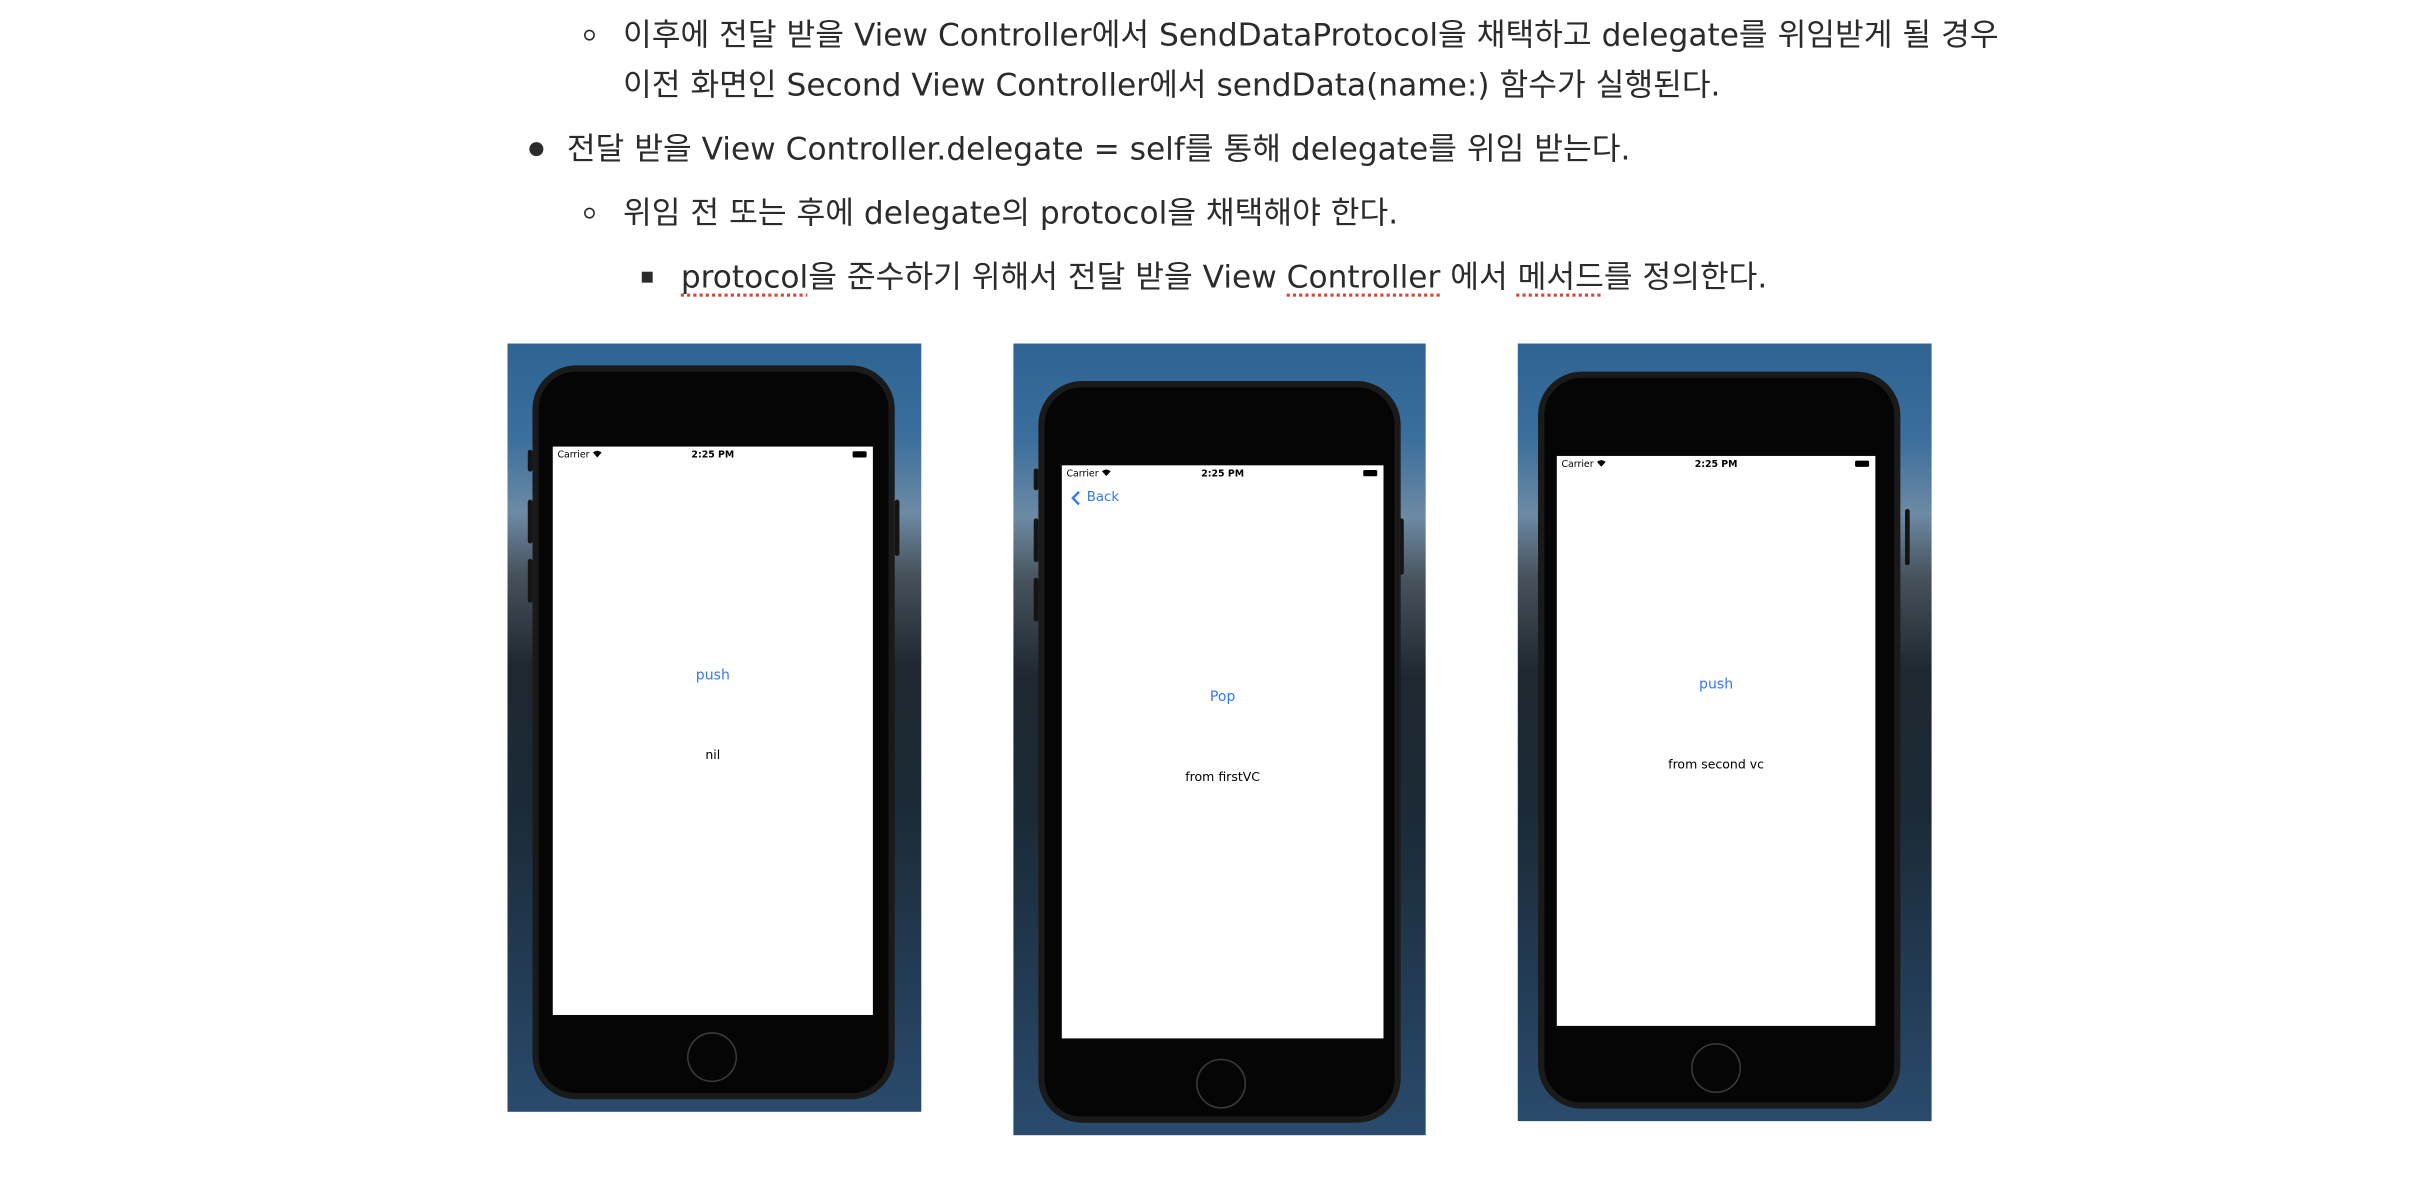 This screenshot has width=2436, height=1184. Describe the element at coordinates (1363, 276) in the screenshot. I see `misspelled-word: Controller` at that location.